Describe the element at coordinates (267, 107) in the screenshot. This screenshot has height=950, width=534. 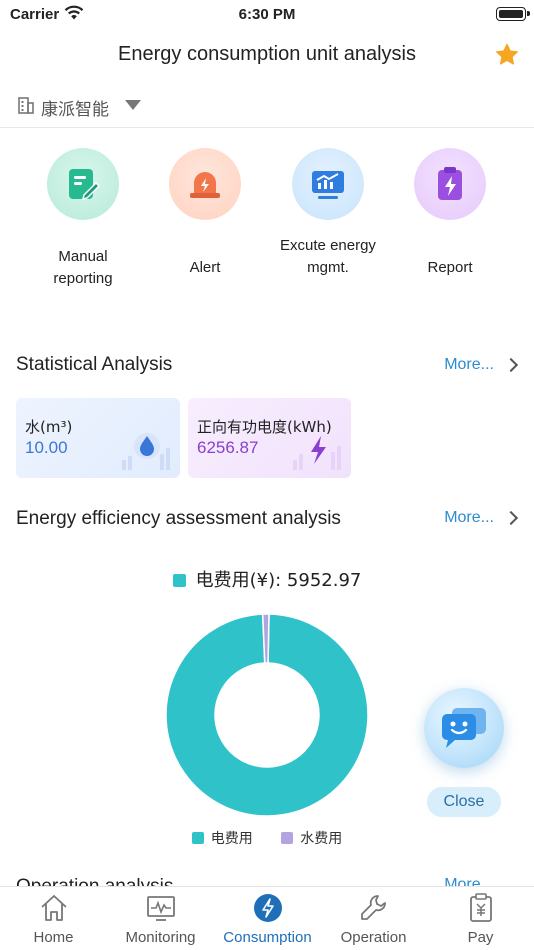
I see `org-selector: 康派智能` at that location.